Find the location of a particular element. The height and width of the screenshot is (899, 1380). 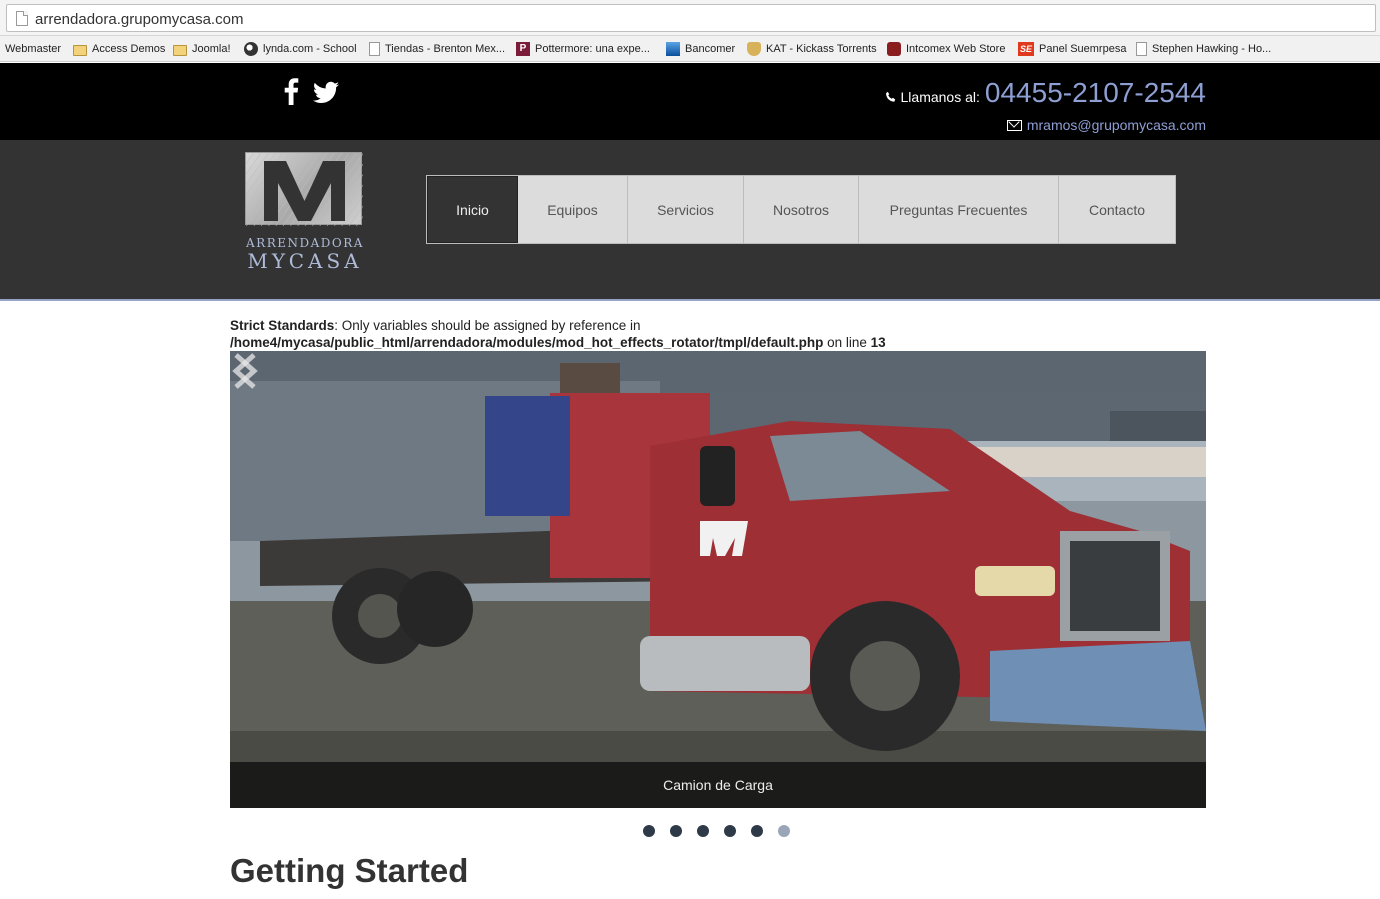

nav-equipos: Equipos is located at coordinates (573, 209).